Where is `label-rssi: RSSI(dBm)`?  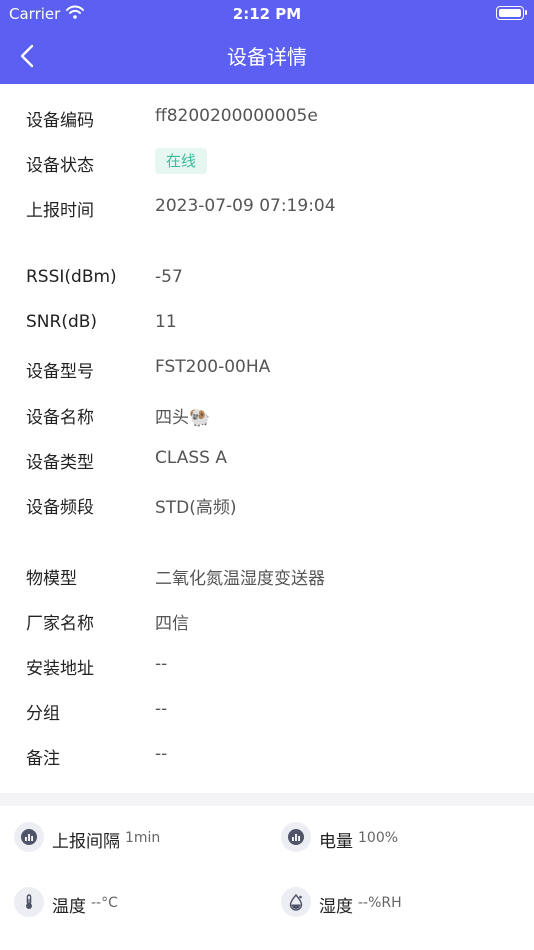
label-rssi: RSSI(dBm) is located at coordinates (71, 277).